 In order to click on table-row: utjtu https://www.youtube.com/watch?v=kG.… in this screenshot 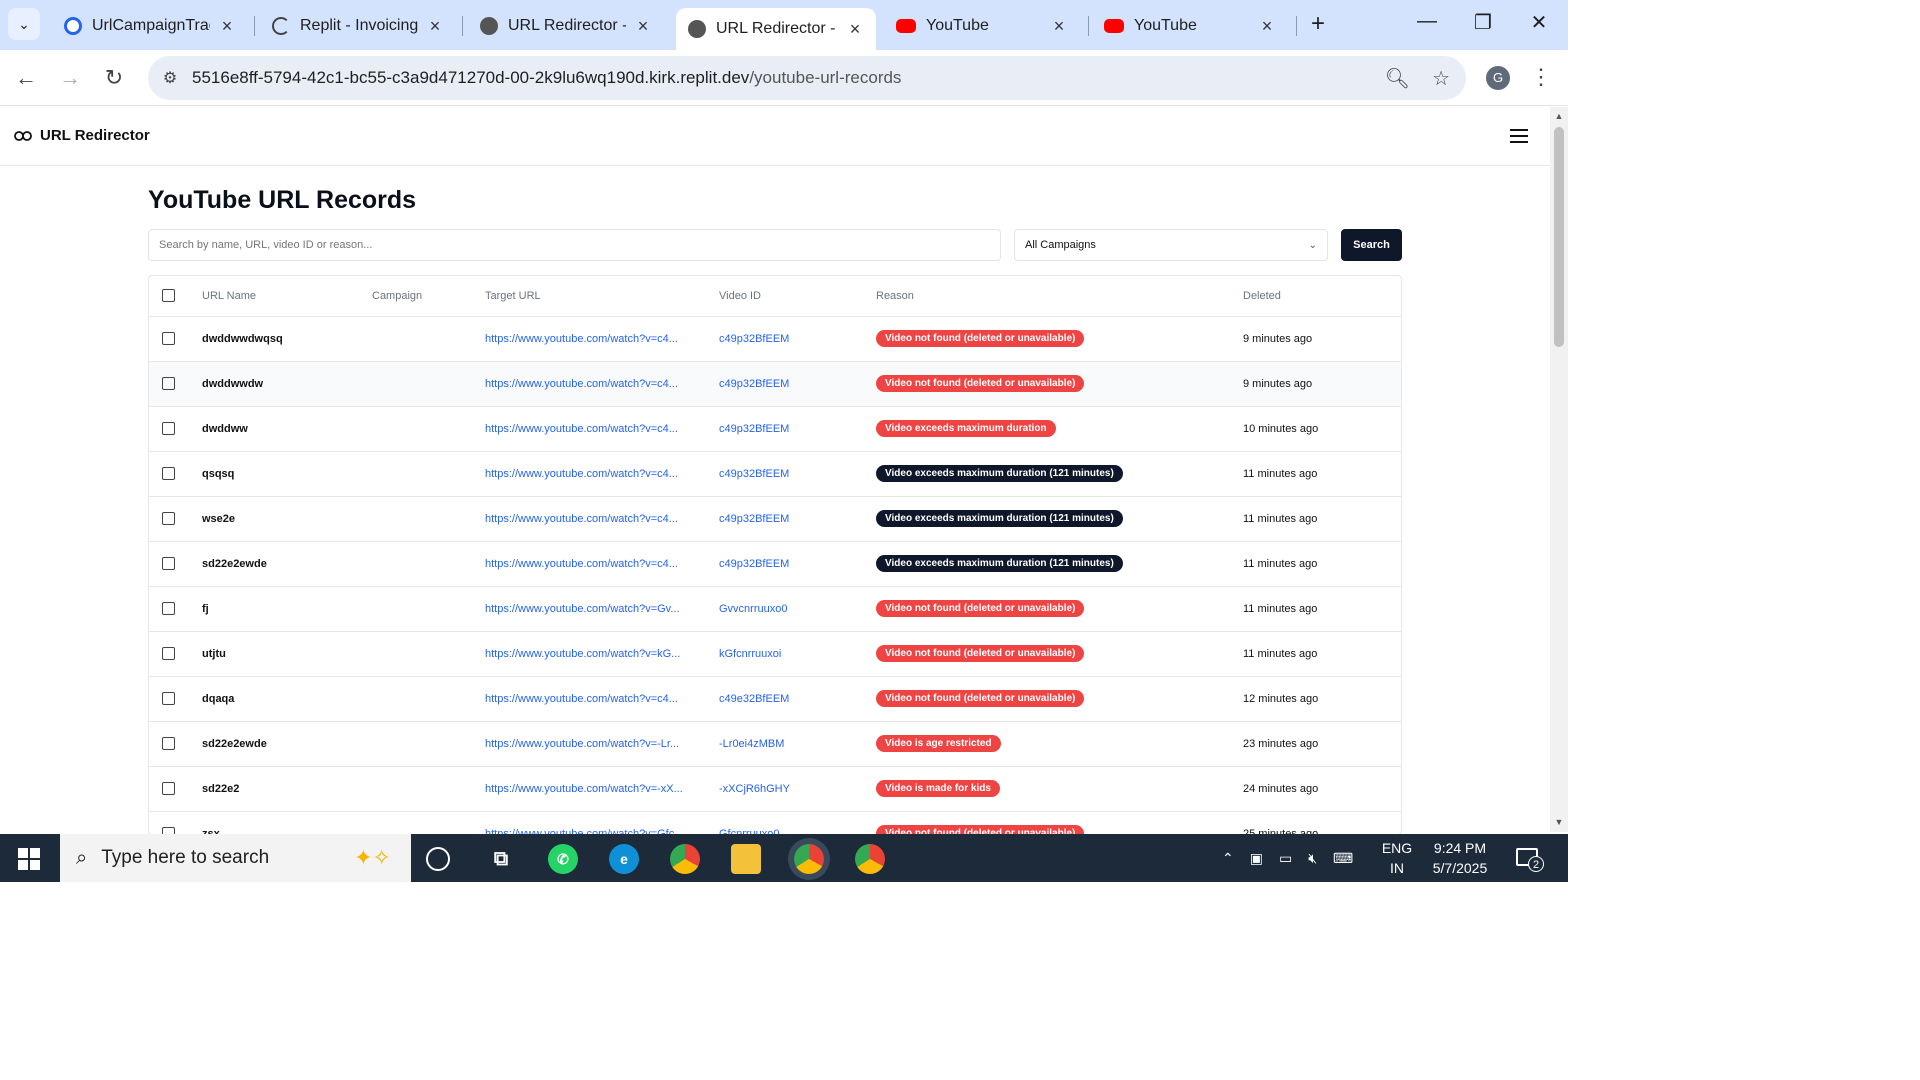, I will do `click(775, 654)`.